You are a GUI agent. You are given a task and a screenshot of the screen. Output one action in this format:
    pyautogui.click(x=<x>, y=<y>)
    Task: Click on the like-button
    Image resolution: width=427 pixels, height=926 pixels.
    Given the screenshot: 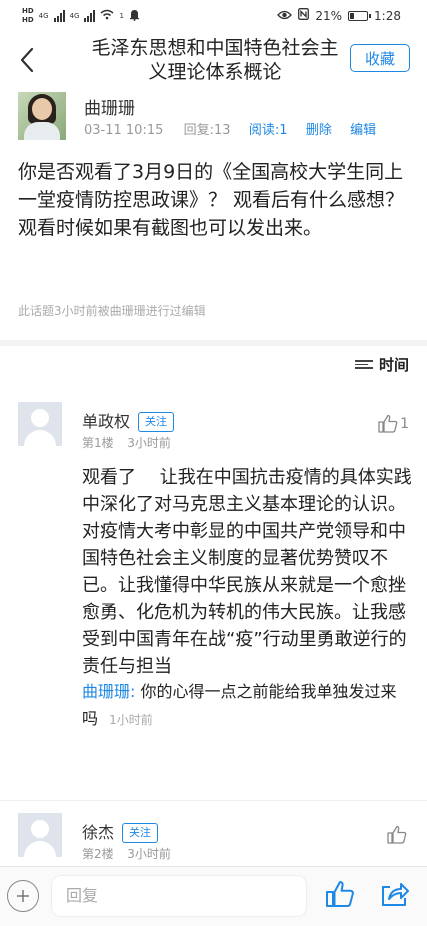 What is the action you would take?
    pyautogui.click(x=341, y=896)
    